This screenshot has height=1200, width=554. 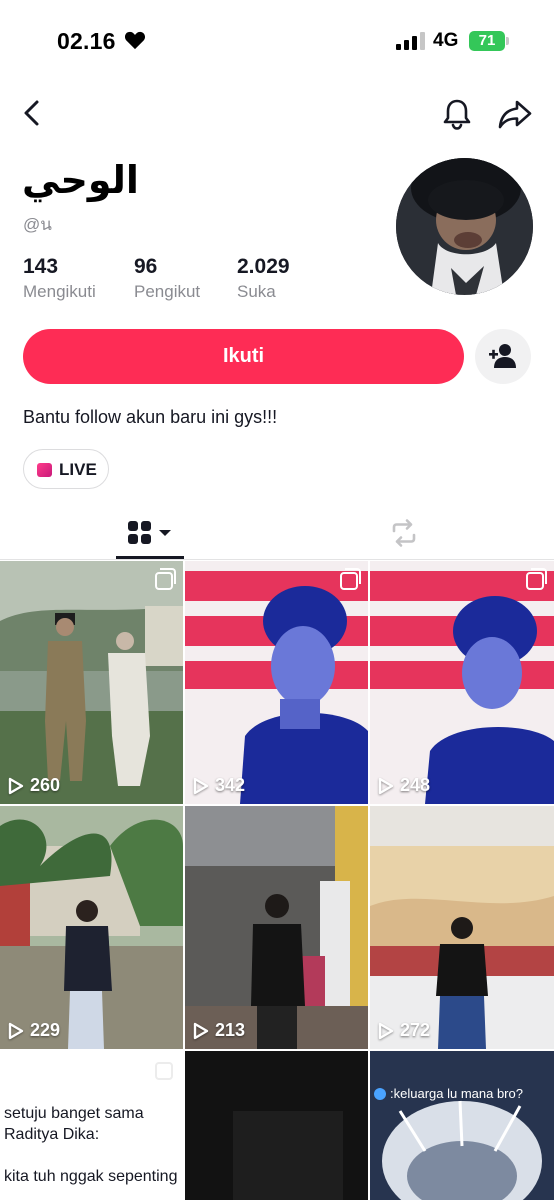 I want to click on display-name: الوحي, so click(x=80, y=180).